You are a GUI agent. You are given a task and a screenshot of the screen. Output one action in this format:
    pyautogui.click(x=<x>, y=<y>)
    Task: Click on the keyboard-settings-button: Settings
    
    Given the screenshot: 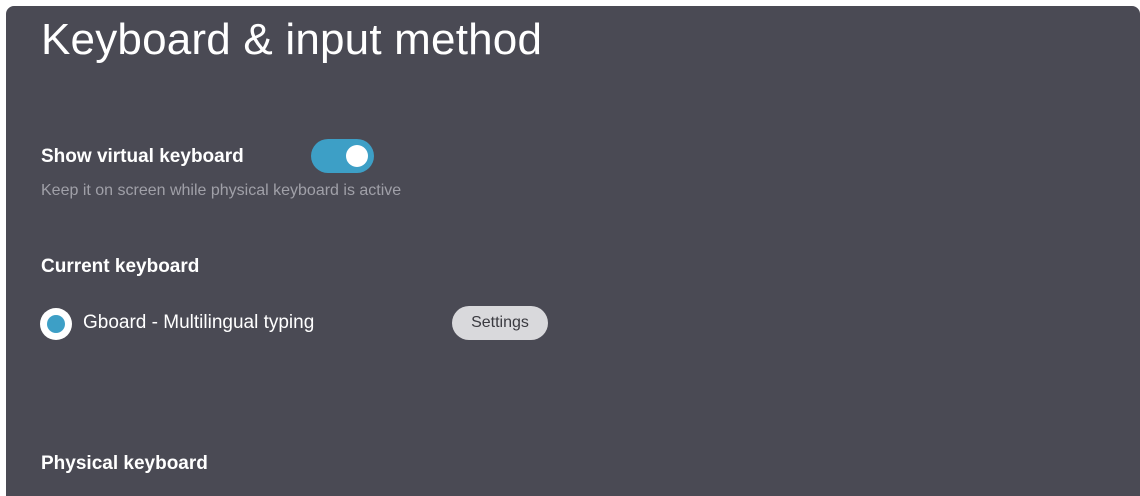 What is the action you would take?
    pyautogui.click(x=500, y=323)
    